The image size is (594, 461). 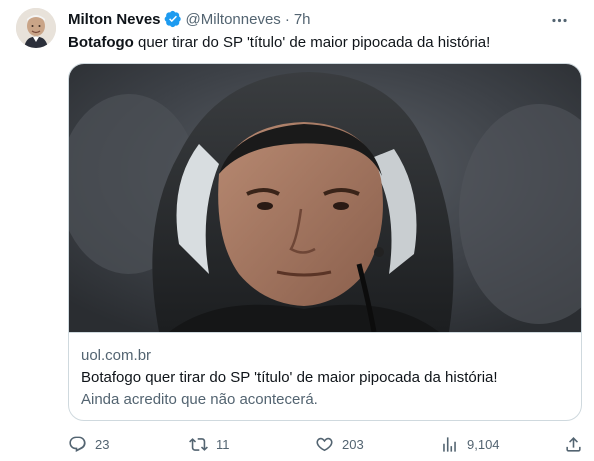 I want to click on views-count: 9,104, so click(x=483, y=444).